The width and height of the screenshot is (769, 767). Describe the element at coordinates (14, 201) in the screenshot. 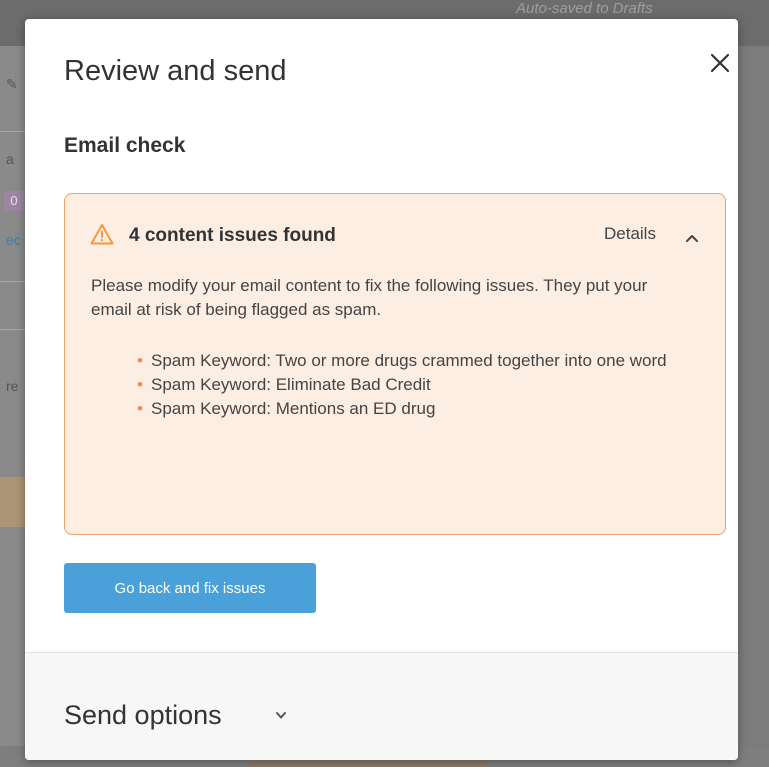

I see `background-badge: 0` at that location.